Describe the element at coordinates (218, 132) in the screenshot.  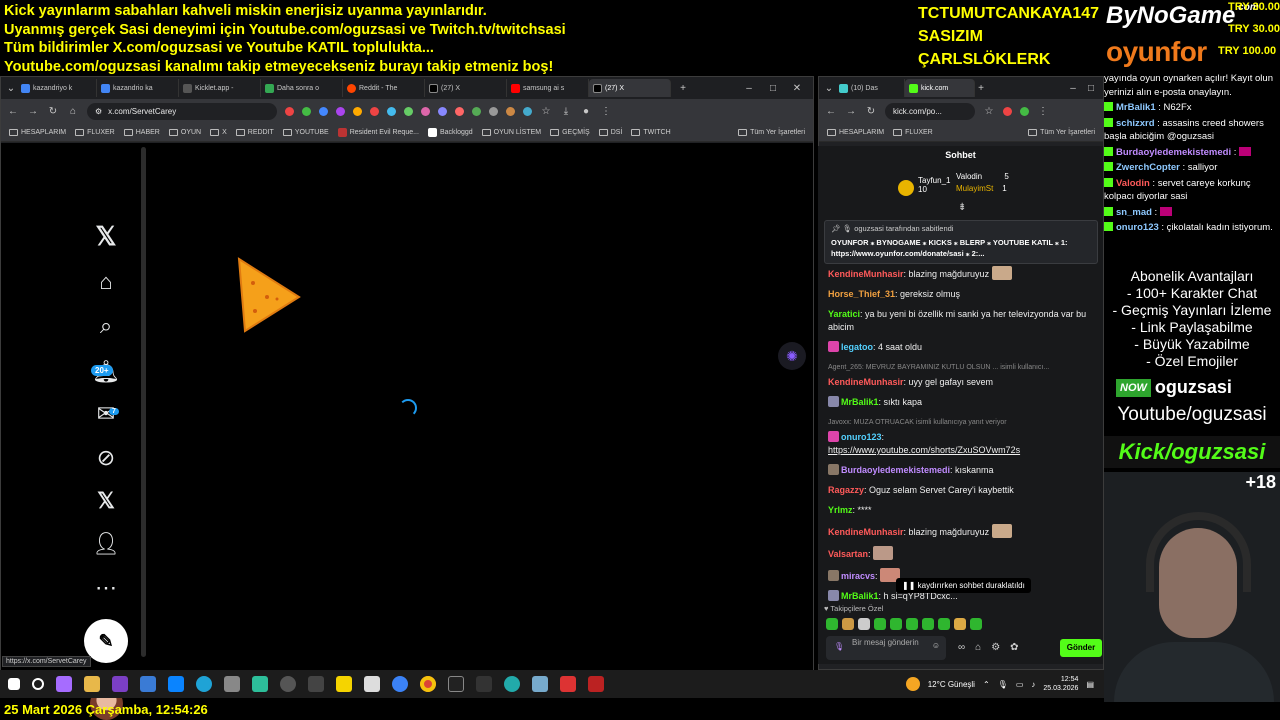
I see `bookmark-folder: X` at that location.